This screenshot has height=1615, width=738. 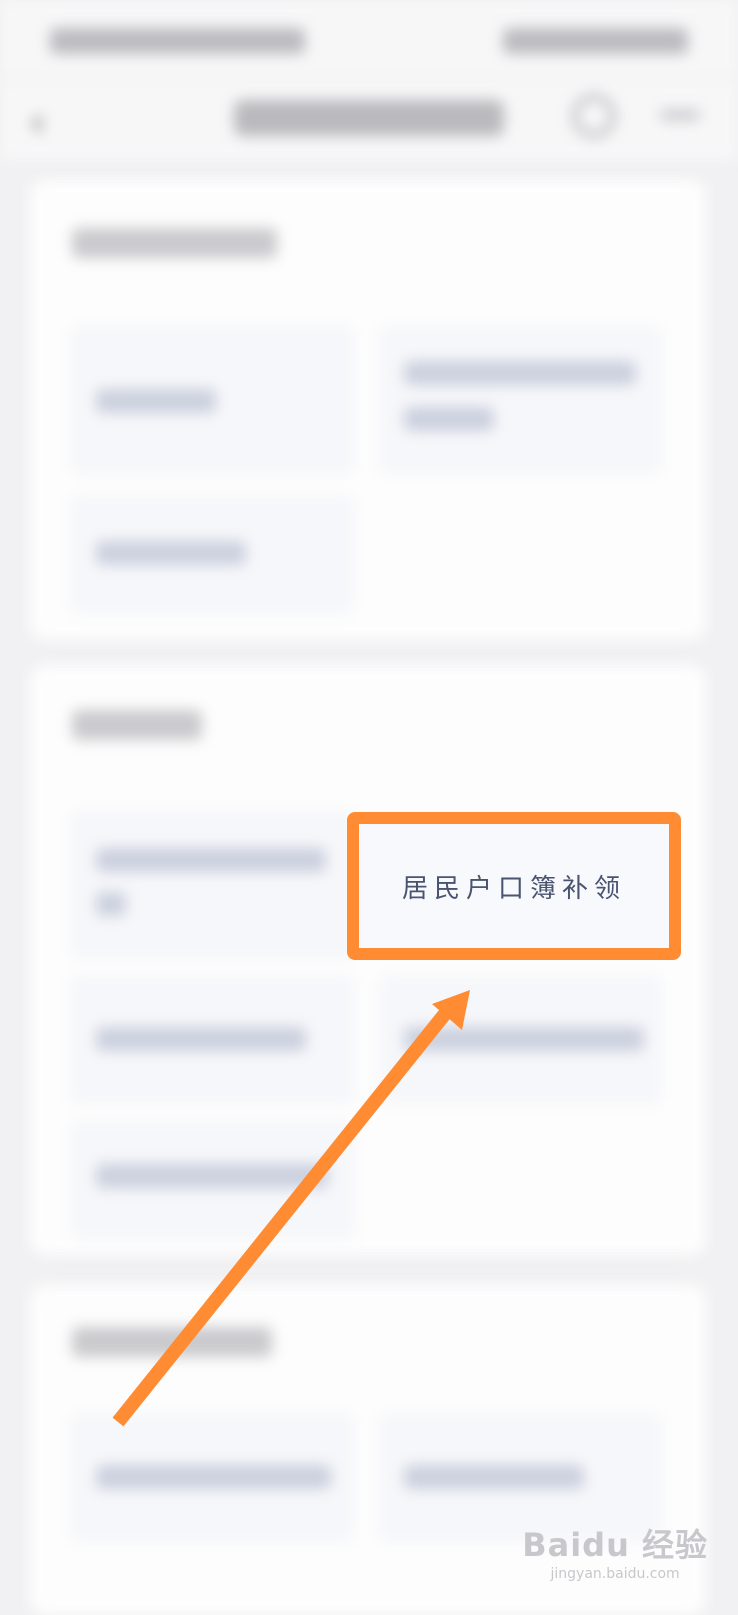 I want to click on baidu-jingyan-watermark: Baidu 经验 jingyan.baidu.com, so click(x=615, y=1554).